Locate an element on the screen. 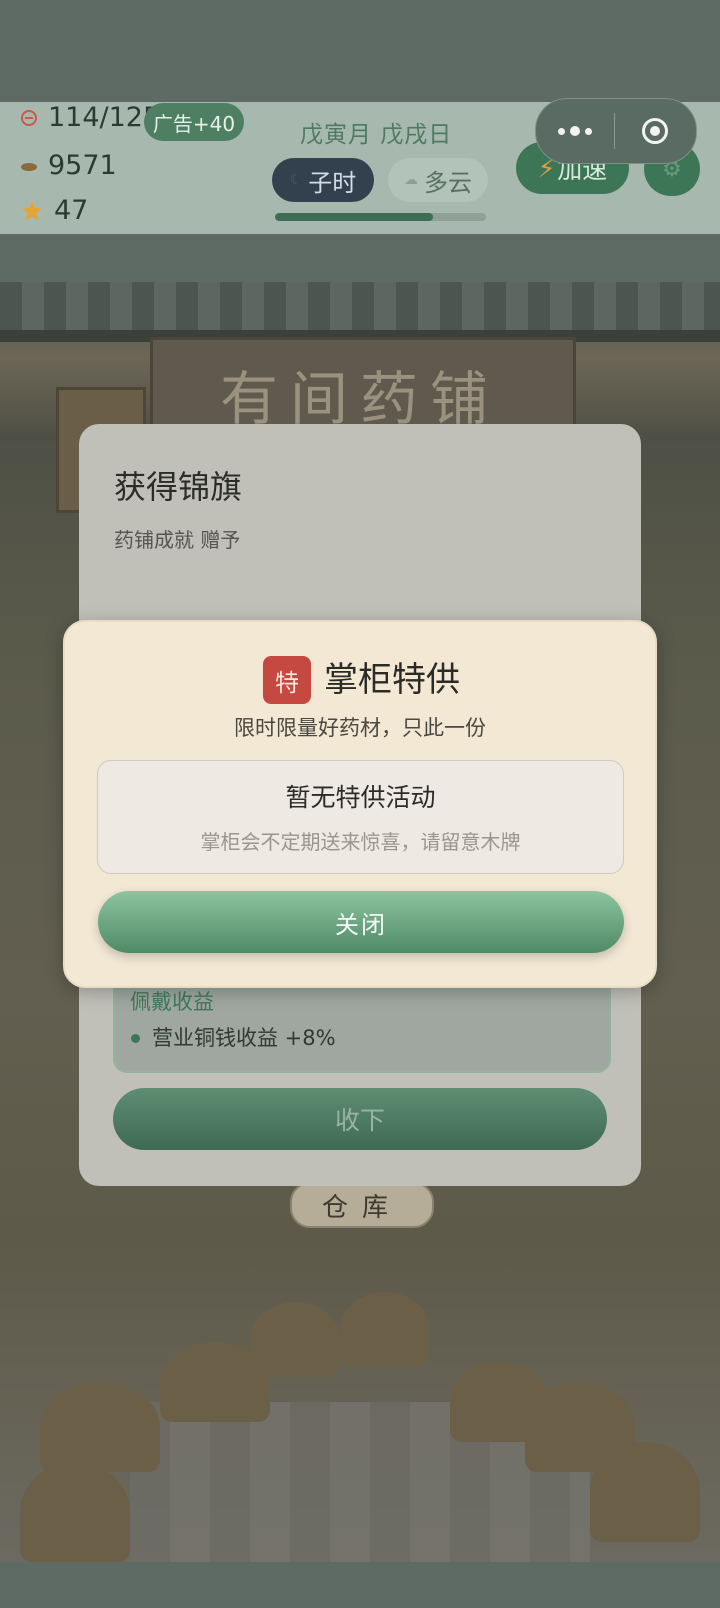  star-icon is located at coordinates (32, 210).